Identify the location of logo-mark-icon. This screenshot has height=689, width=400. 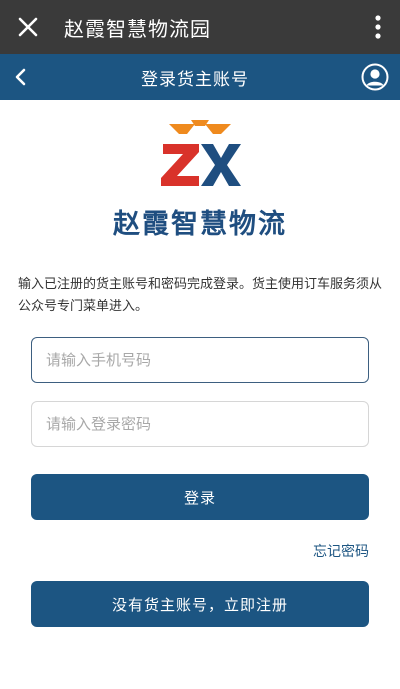
(201, 153).